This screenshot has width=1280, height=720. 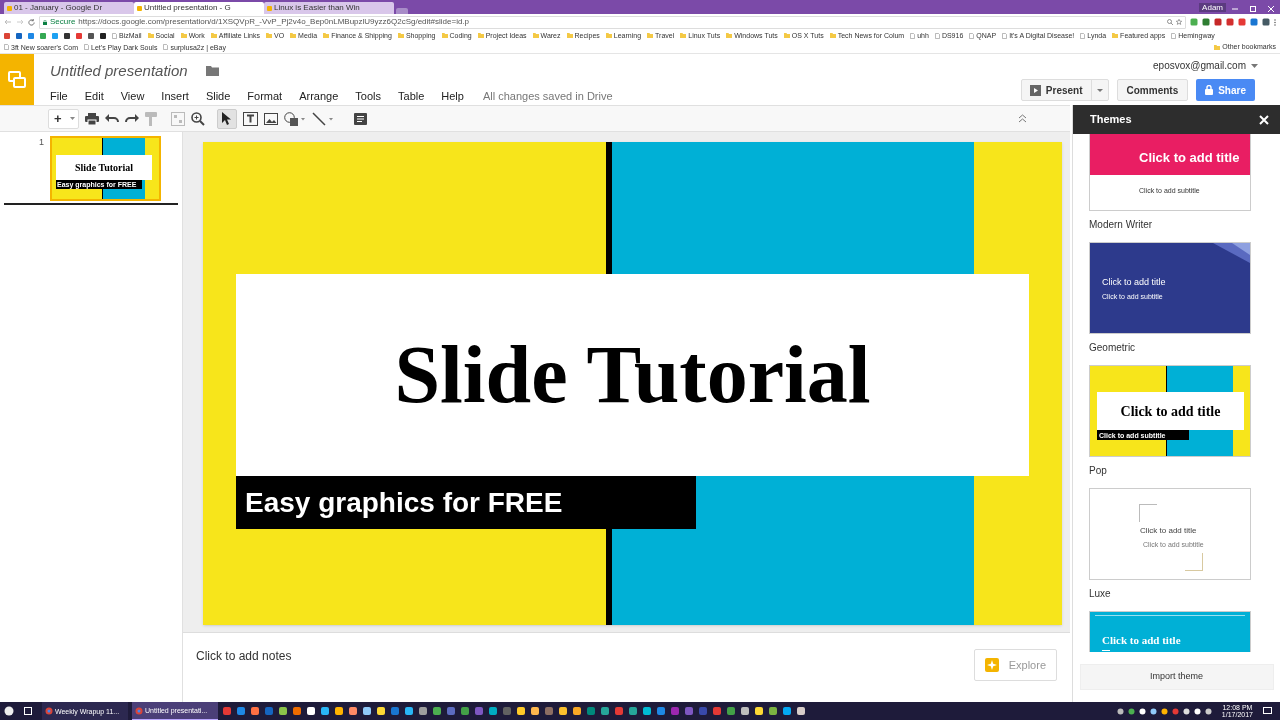 What do you see at coordinates (28, 711) in the screenshot?
I see `task-view-icon` at bounding box center [28, 711].